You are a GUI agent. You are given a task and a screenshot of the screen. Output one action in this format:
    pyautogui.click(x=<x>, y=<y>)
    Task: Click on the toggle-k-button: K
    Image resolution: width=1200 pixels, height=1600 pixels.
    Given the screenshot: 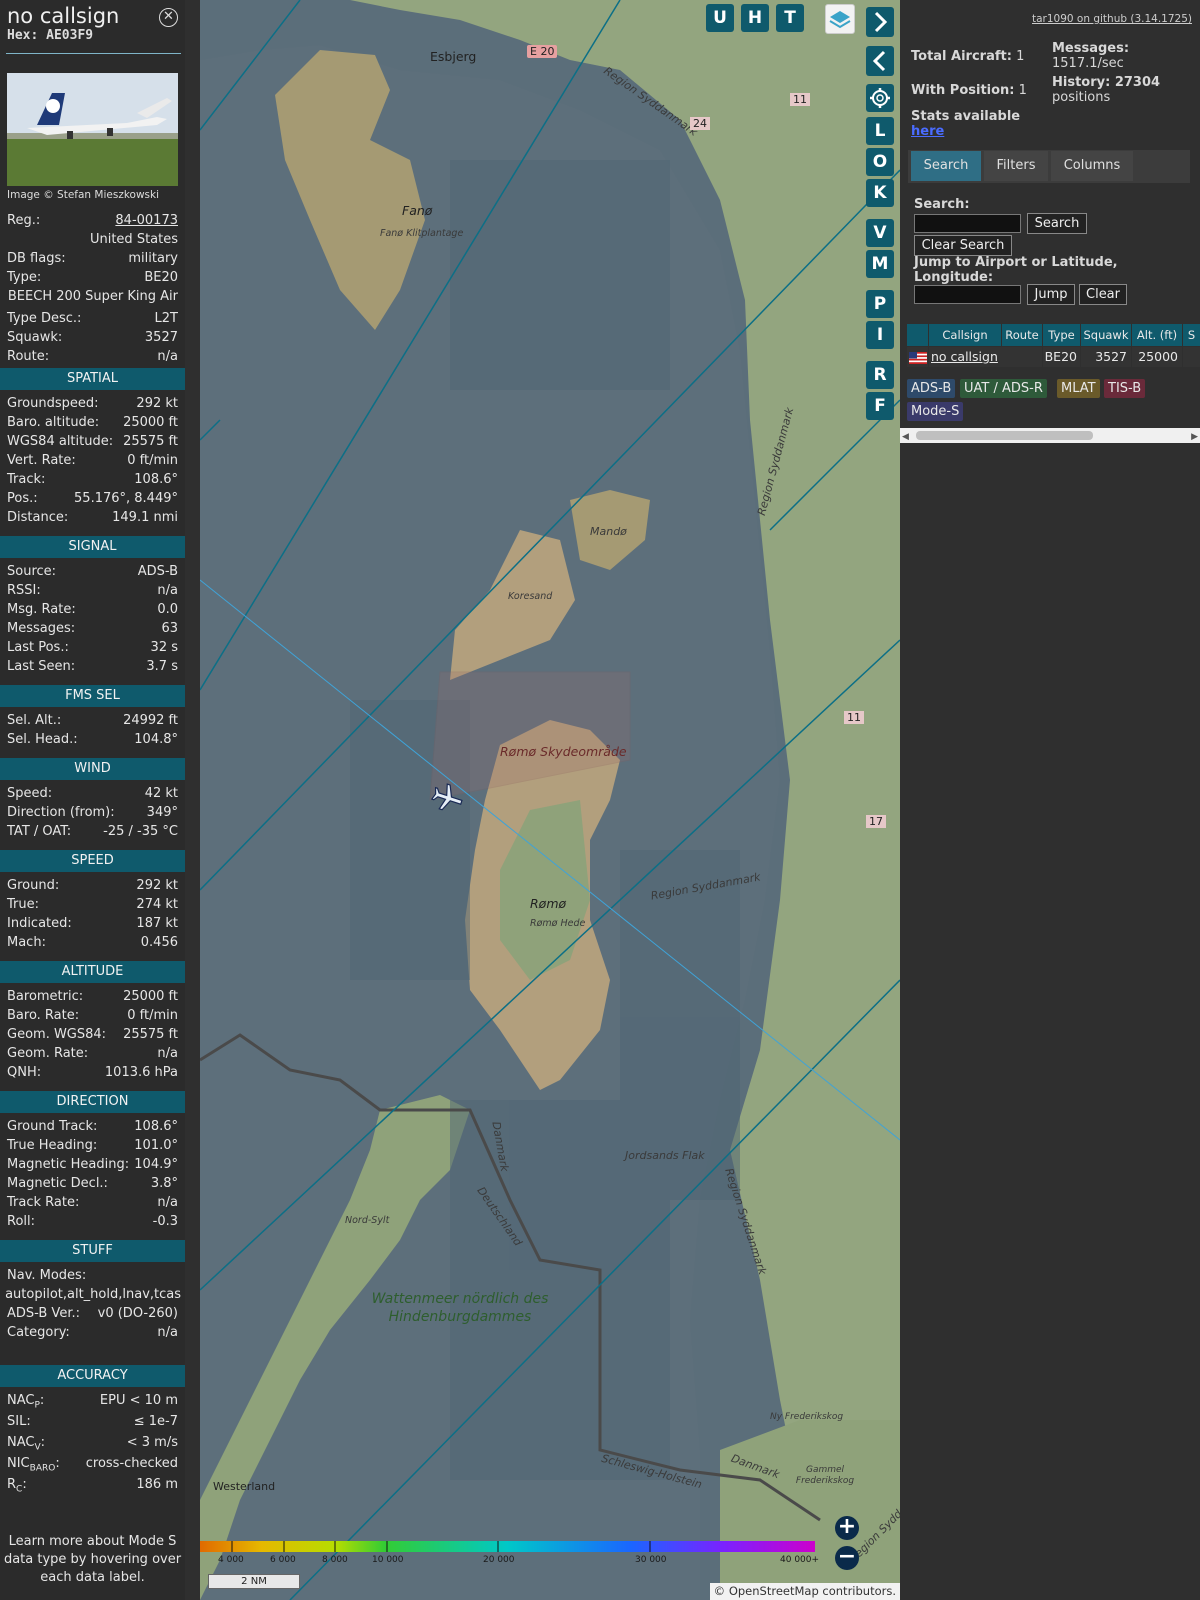 What is the action you would take?
    pyautogui.click(x=880, y=193)
    